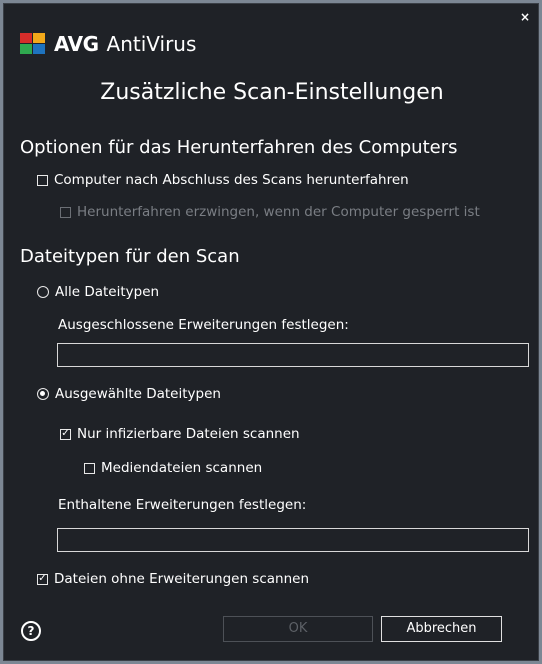 This screenshot has width=542, height=664. What do you see at coordinates (525, 17) in the screenshot?
I see `close-button: ×` at bounding box center [525, 17].